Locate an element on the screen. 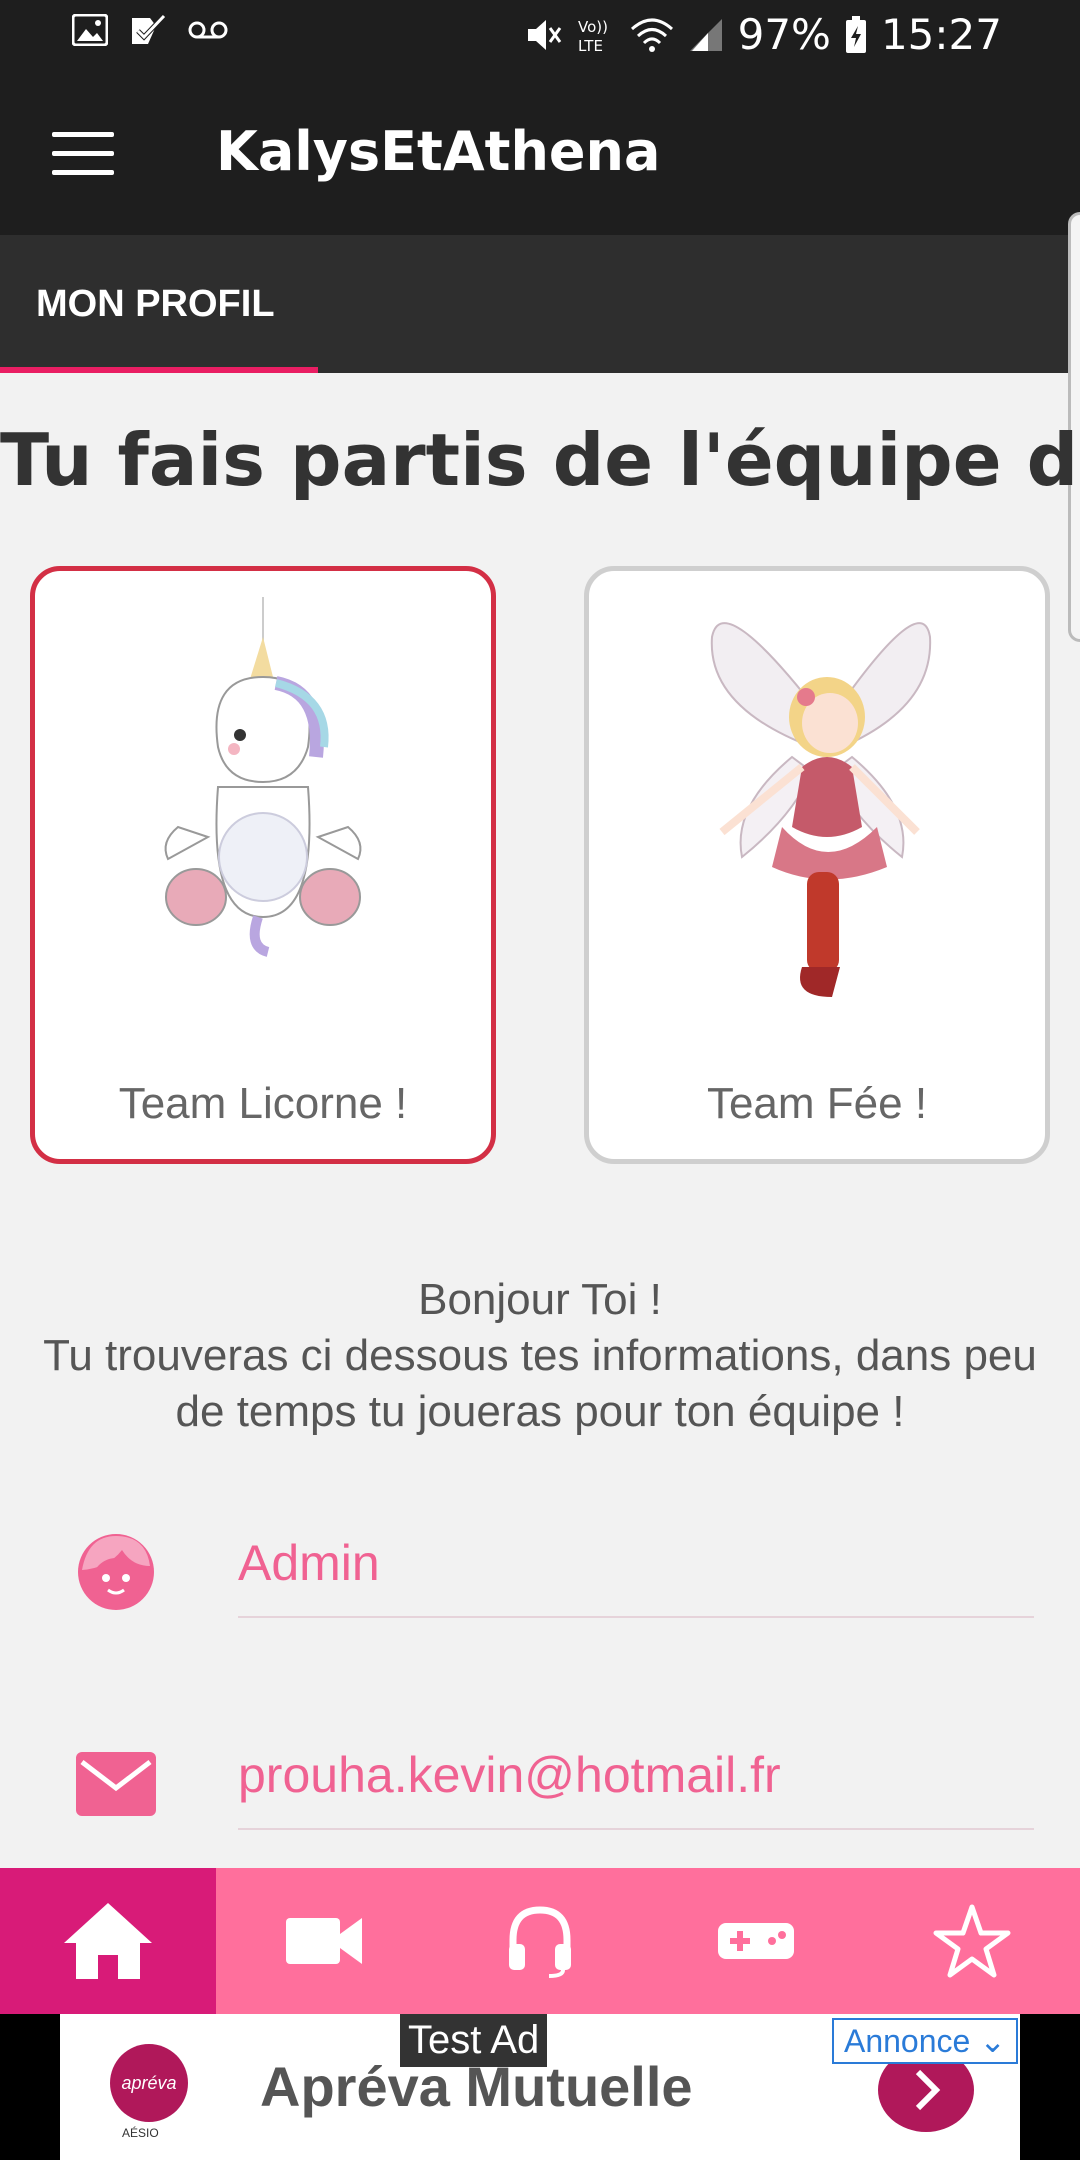 The width and height of the screenshot is (1080, 2160). headphones-icon is located at coordinates (540, 1942).